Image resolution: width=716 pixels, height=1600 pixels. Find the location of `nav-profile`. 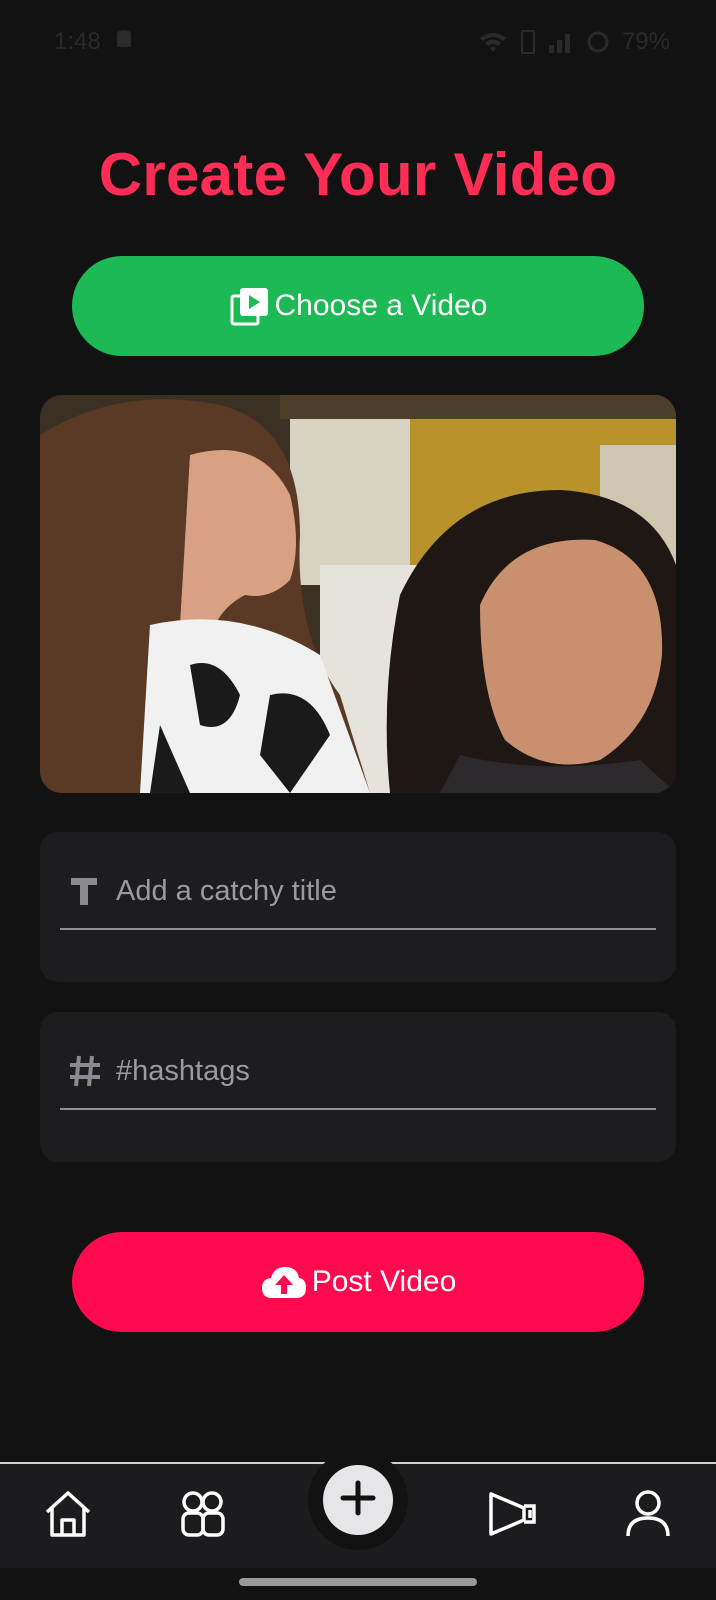

nav-profile is located at coordinates (648, 1516).